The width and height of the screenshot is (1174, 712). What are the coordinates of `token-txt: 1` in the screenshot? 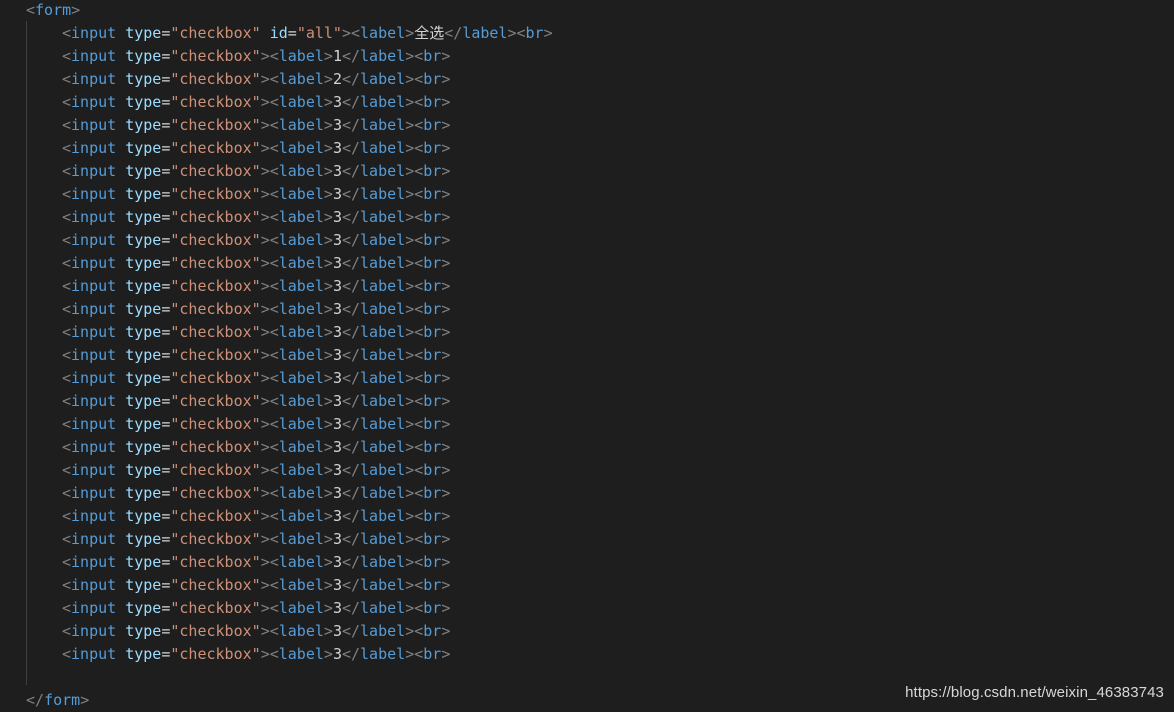 It's located at (337, 56).